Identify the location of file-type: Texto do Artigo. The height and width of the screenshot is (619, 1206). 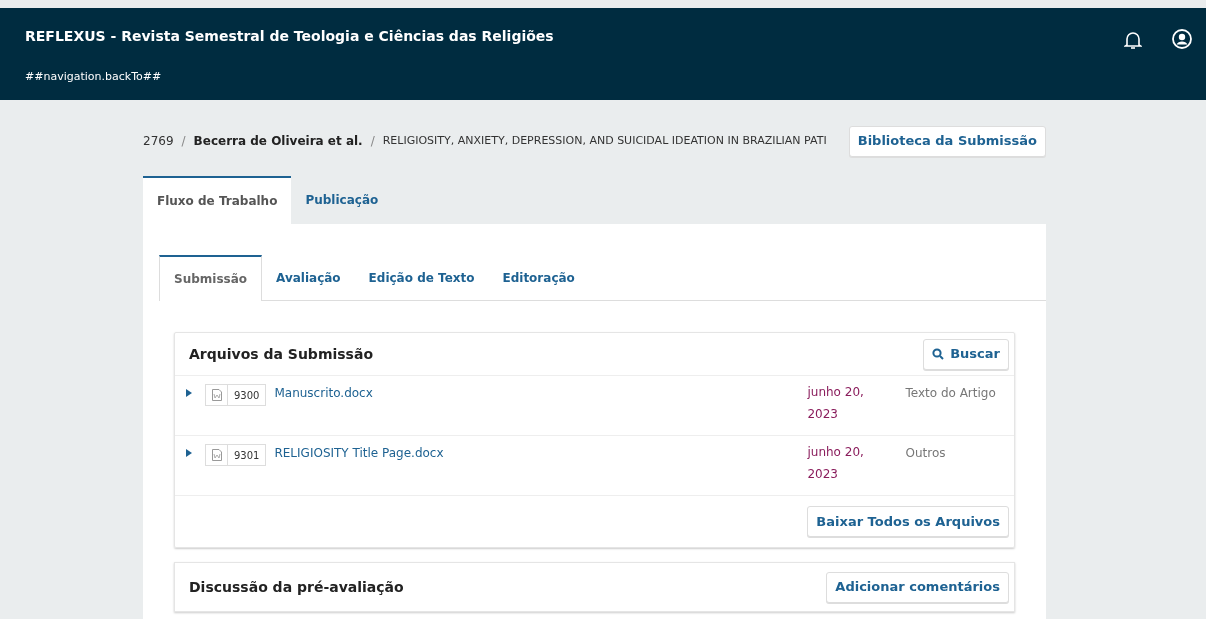
(950, 393).